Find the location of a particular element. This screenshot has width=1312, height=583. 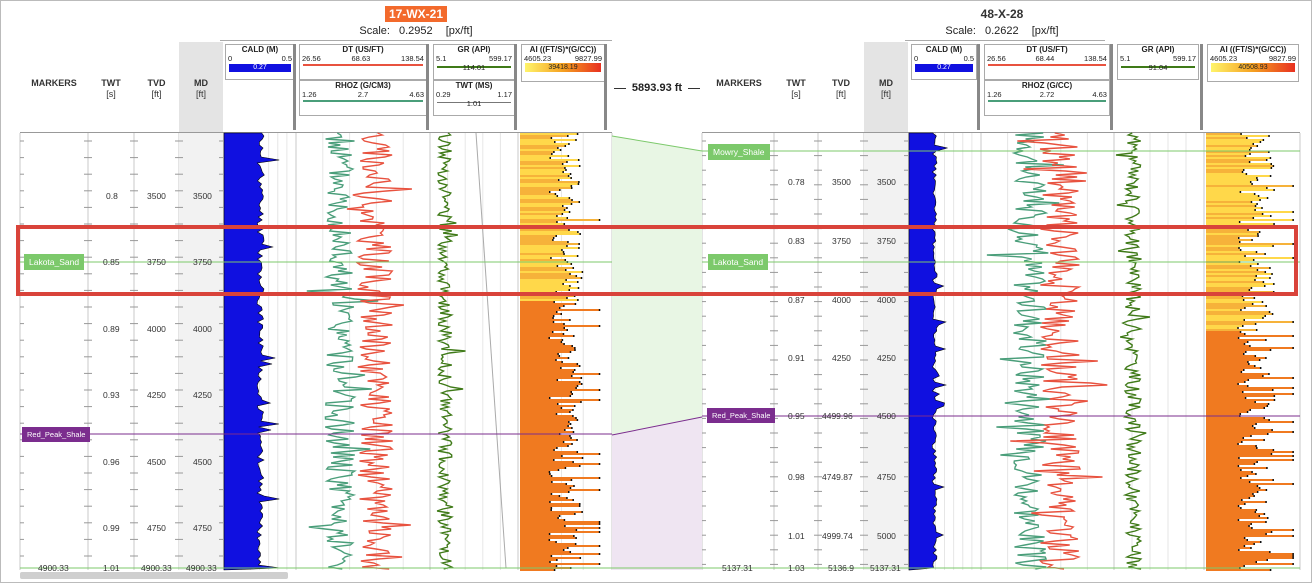

twt-label: 0.93 is located at coordinates (111, 395).